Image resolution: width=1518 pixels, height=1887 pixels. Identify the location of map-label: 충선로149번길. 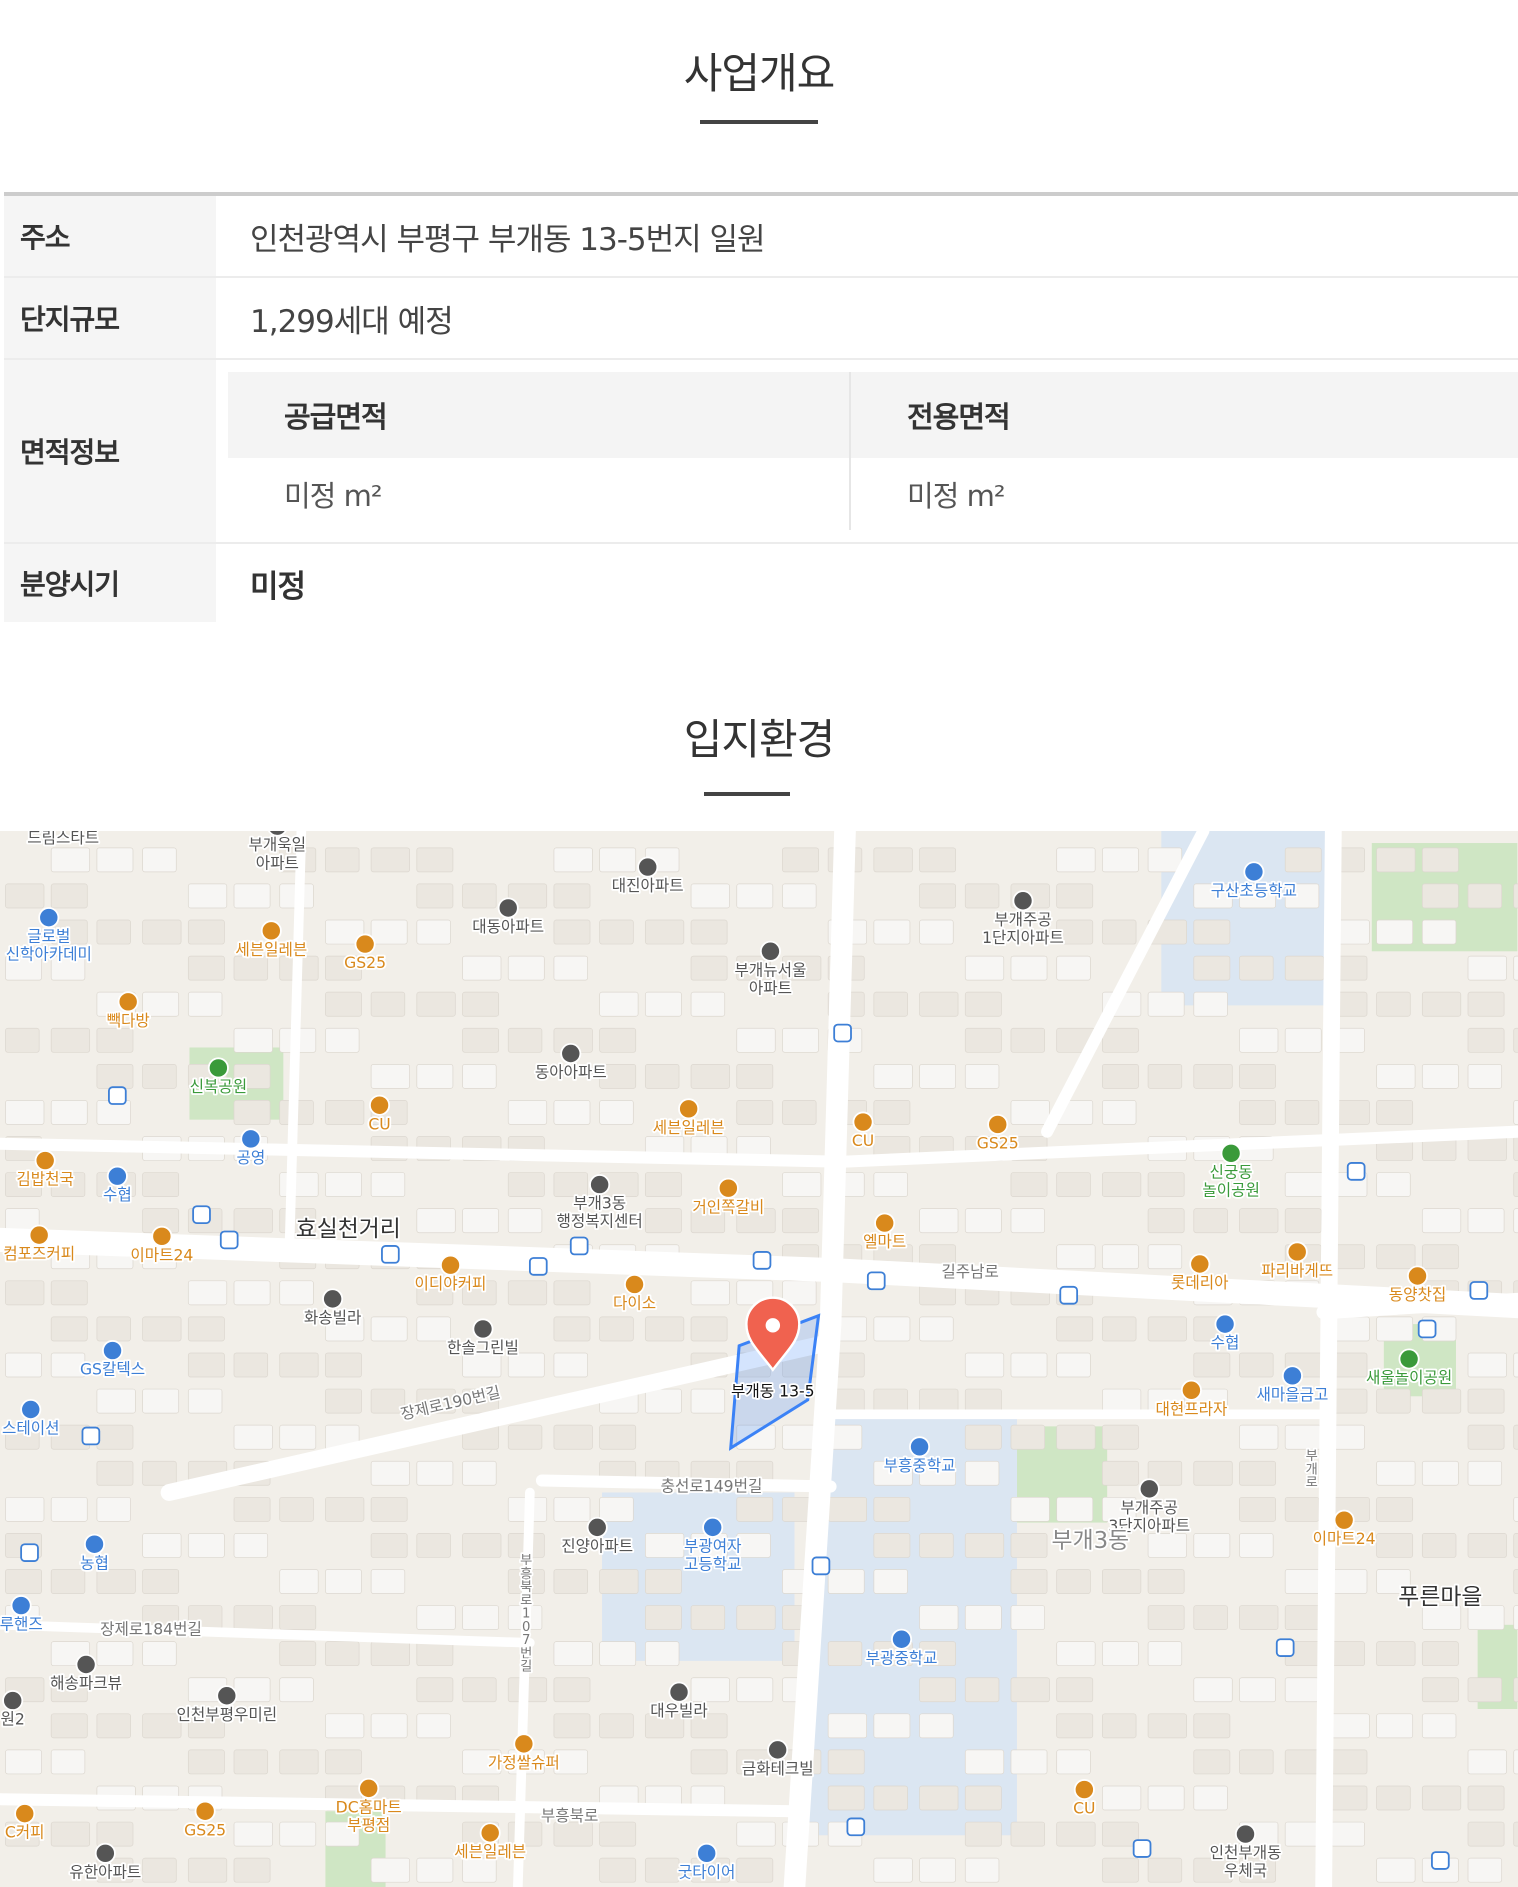
(712, 1485).